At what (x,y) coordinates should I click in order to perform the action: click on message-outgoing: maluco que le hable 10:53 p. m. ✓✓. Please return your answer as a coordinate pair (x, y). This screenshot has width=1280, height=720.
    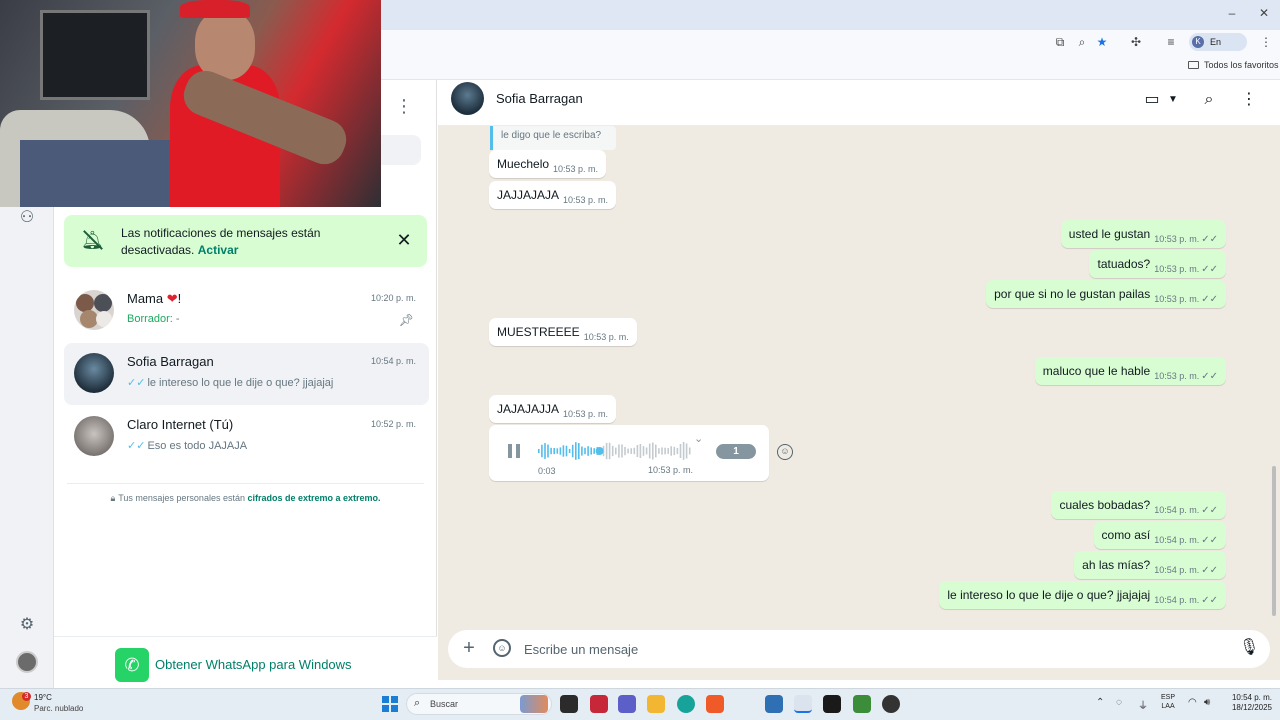
    Looking at the image, I should click on (1130, 371).